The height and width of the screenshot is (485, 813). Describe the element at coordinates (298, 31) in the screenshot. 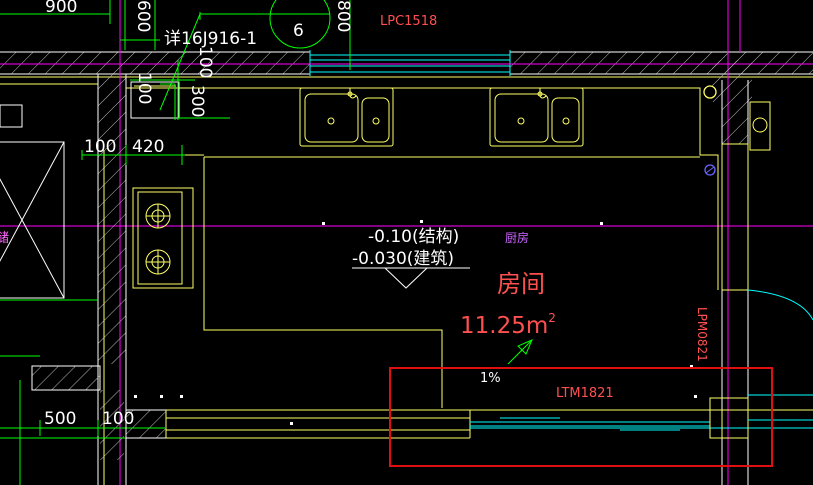

I see `detail-circle-number: 6` at that location.